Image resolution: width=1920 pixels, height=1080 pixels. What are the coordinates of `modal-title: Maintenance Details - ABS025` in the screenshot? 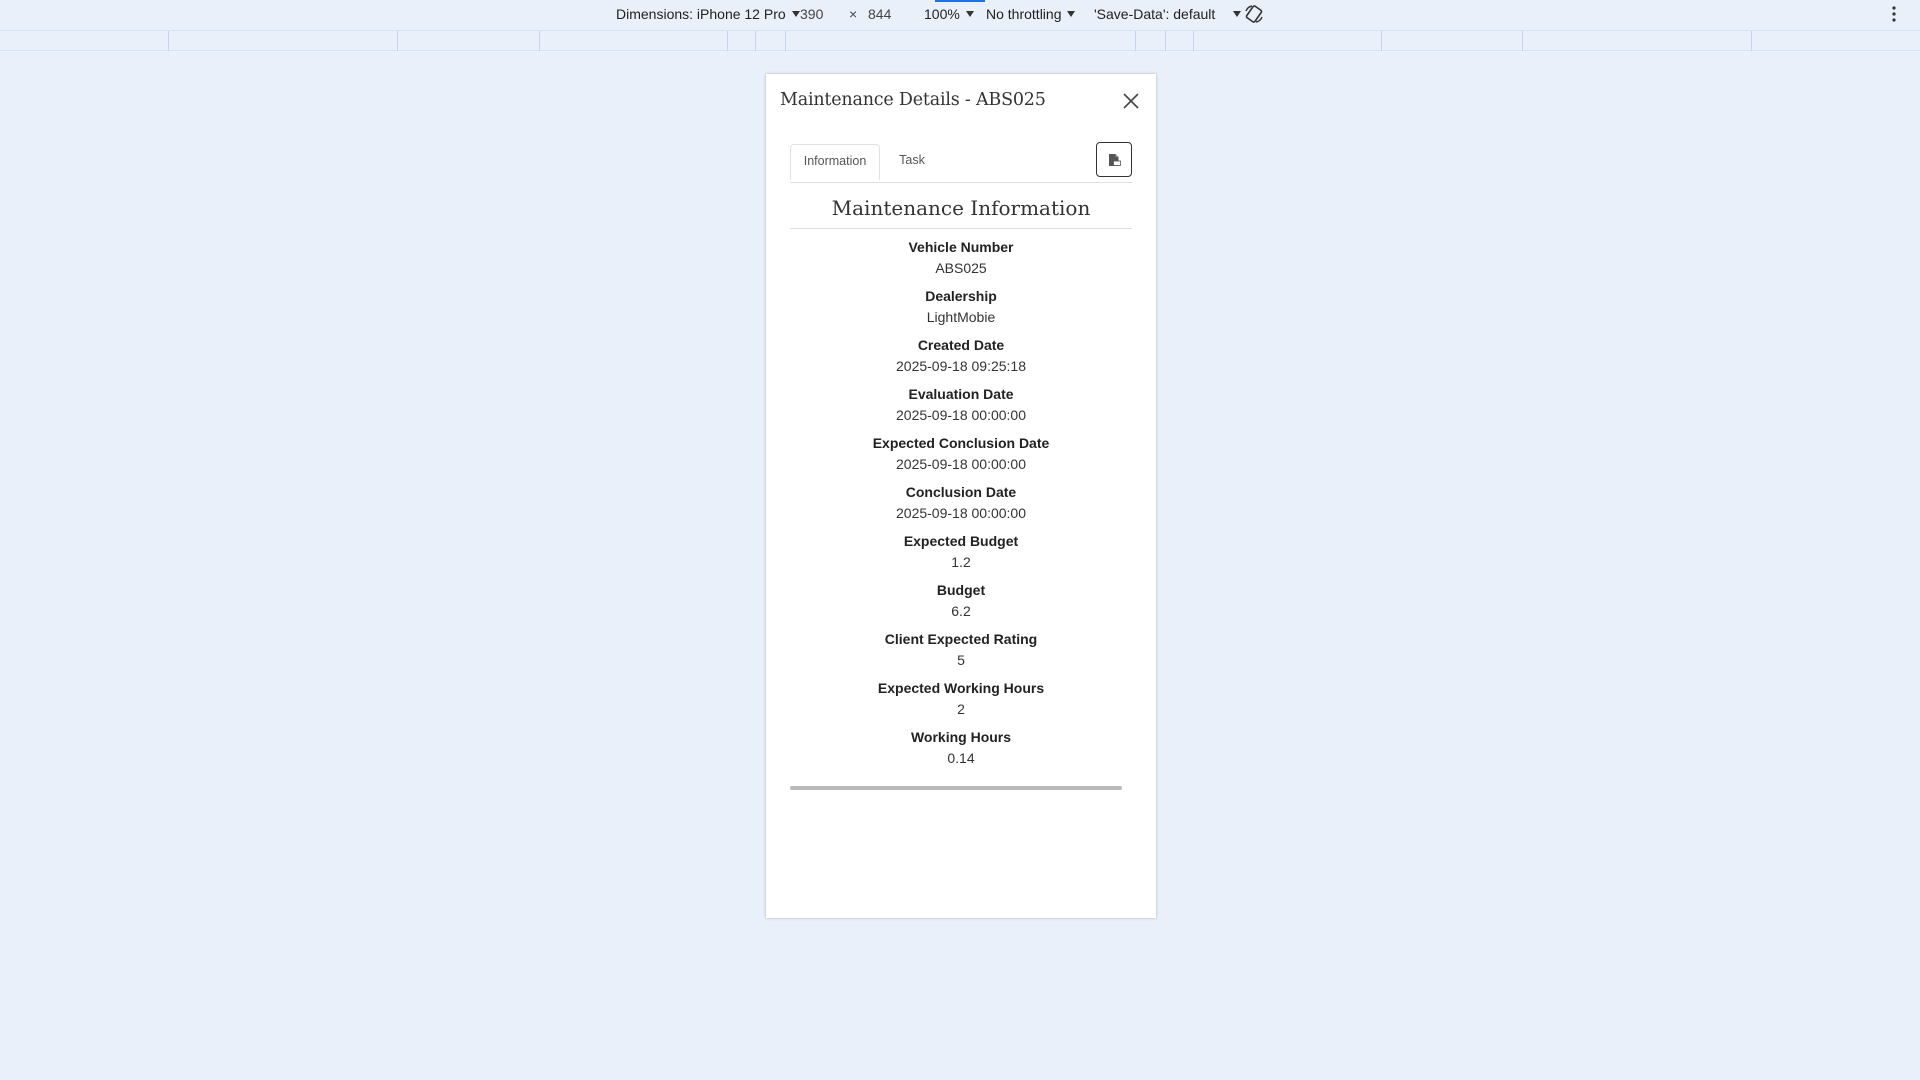 It's located at (913, 100).